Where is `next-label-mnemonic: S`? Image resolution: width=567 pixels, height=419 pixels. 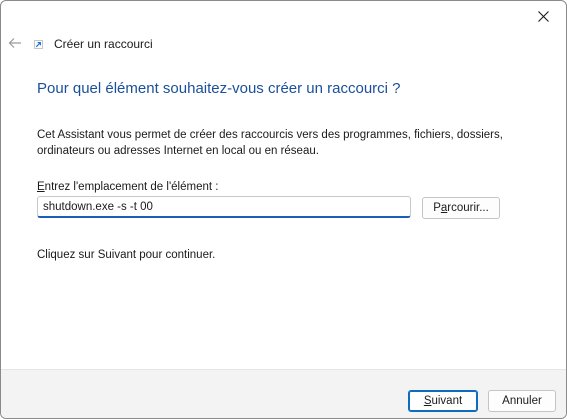
next-label-mnemonic: S is located at coordinates (427, 401).